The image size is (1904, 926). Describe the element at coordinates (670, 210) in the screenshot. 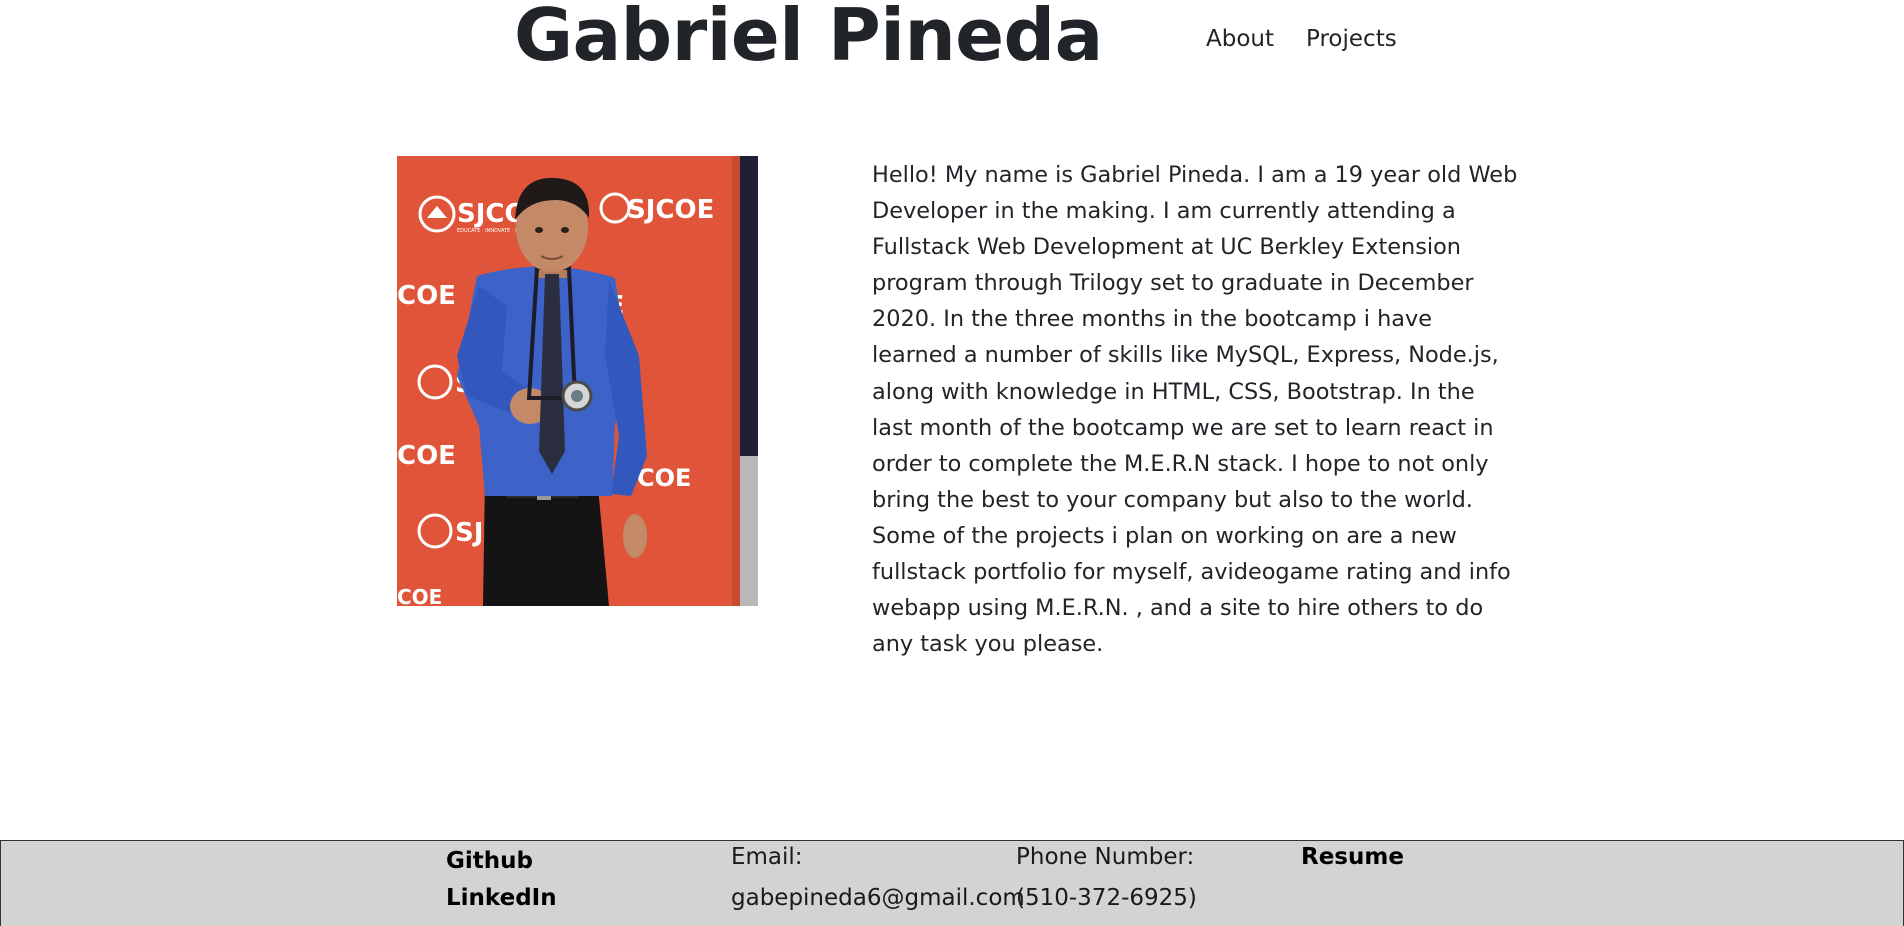

I see `svg-text: SJCOE` at that location.